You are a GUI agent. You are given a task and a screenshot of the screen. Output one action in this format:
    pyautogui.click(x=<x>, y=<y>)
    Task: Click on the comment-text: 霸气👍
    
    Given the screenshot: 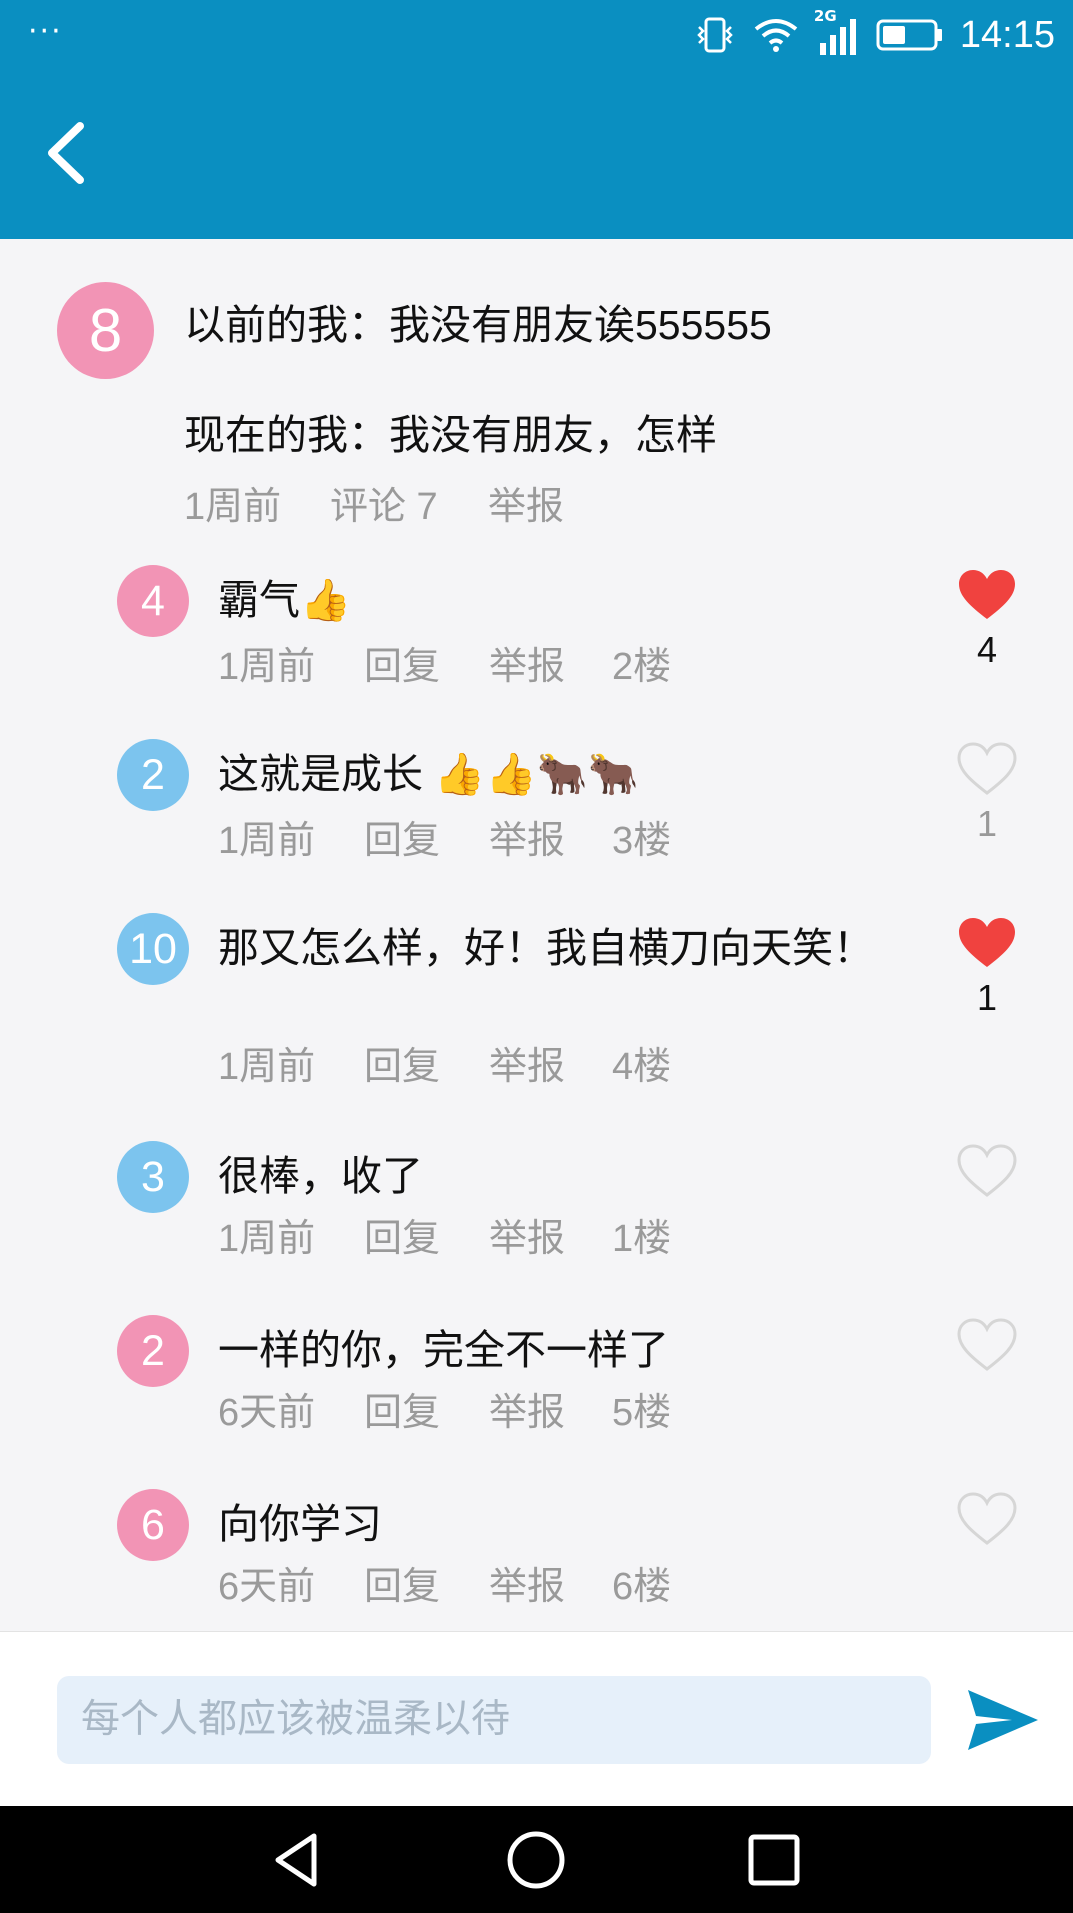 What is the action you would take?
    pyautogui.click(x=285, y=600)
    